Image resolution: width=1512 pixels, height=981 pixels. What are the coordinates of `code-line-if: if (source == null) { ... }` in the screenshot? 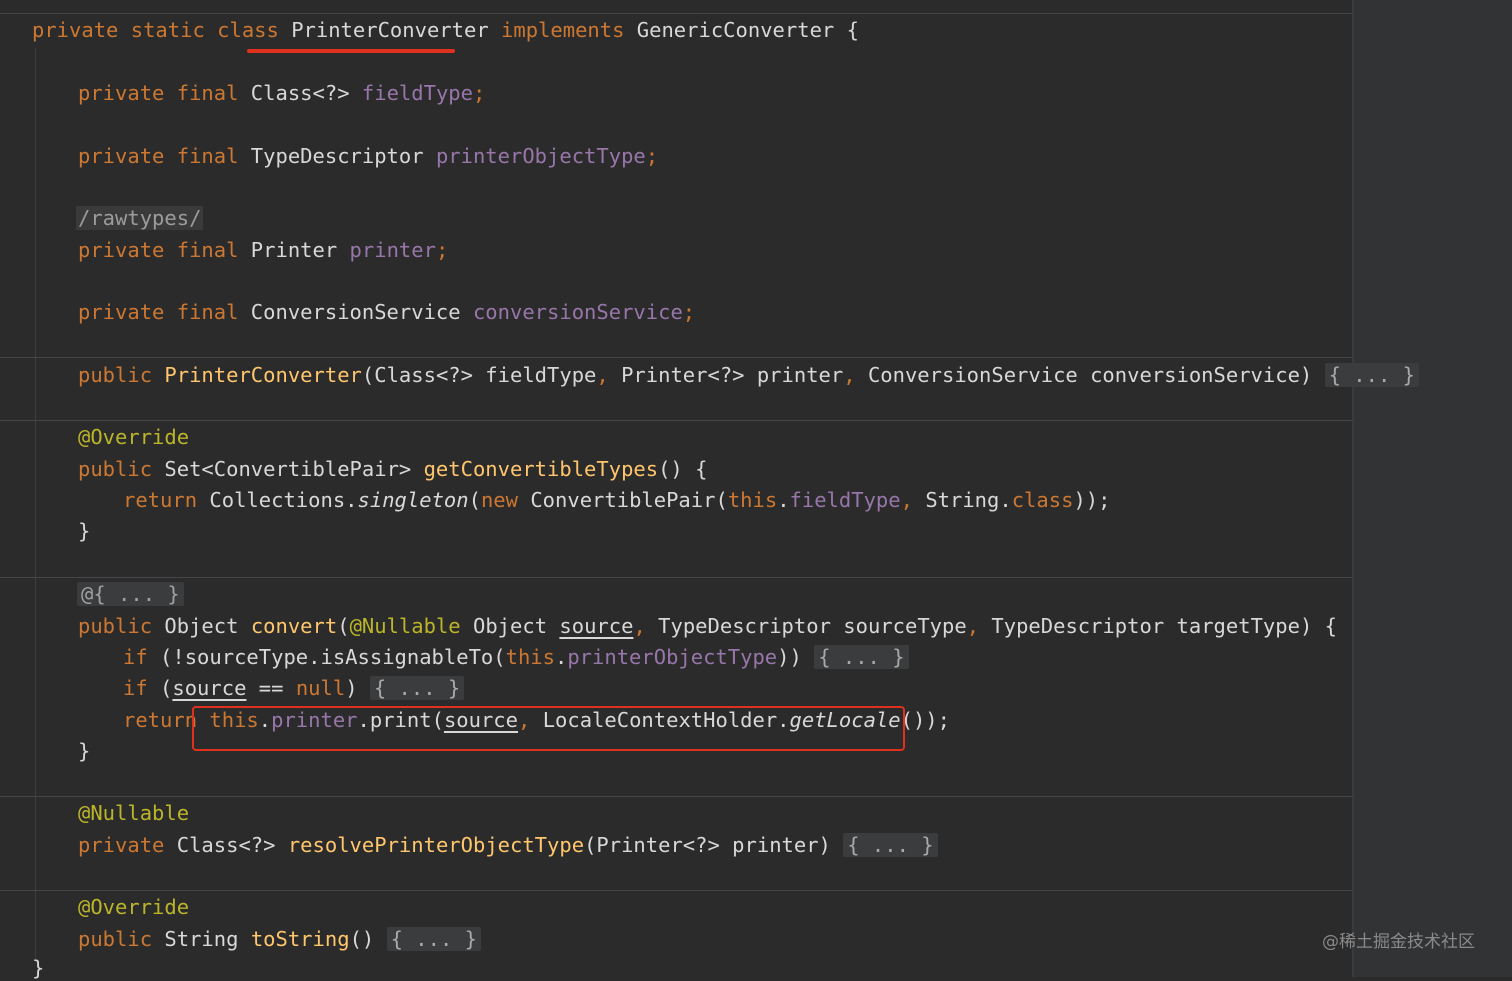 It's located at (294, 688).